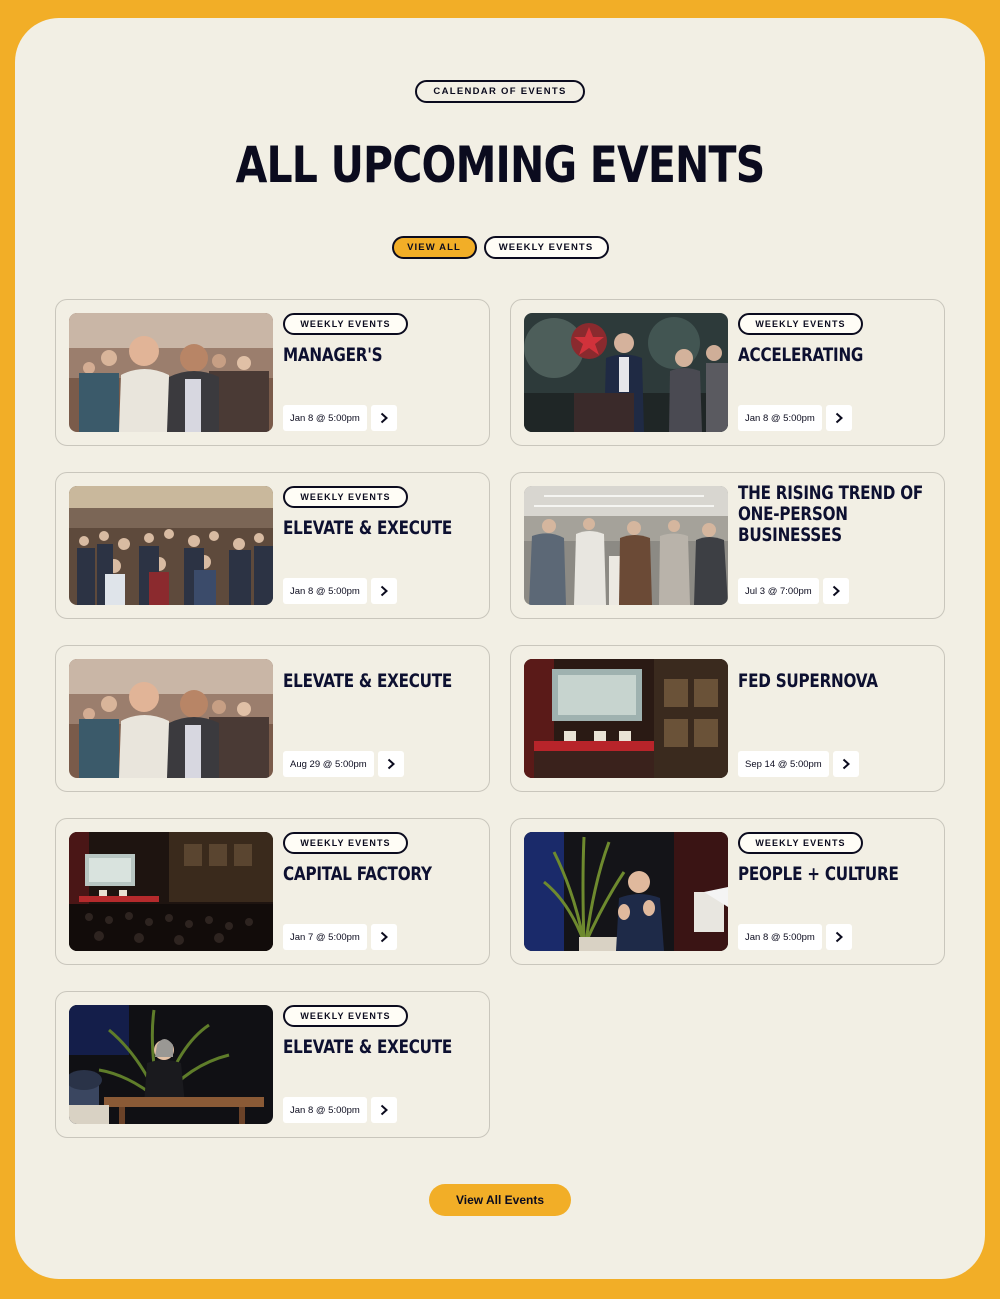  Describe the element at coordinates (500, 1200) in the screenshot. I see `view-all-events-button: View All Events` at that location.